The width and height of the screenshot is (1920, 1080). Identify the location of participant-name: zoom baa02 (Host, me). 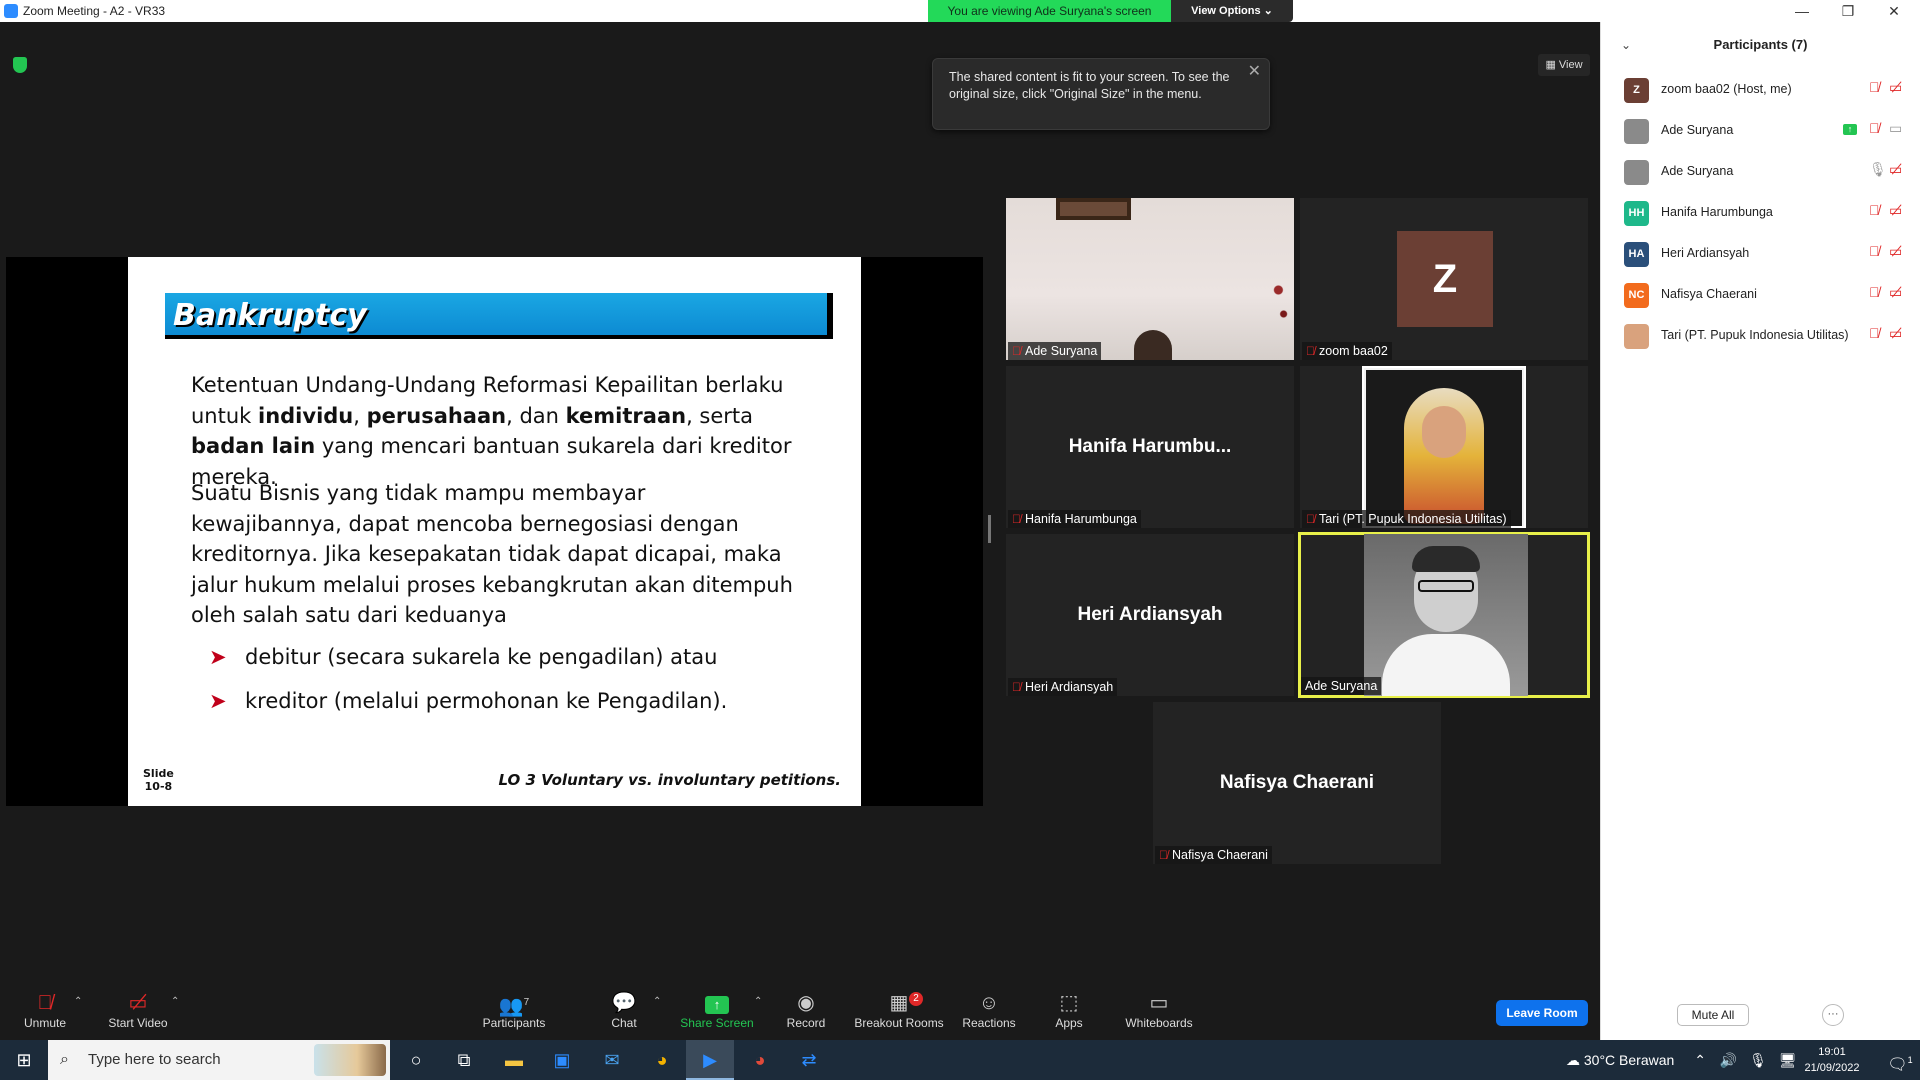
(1726, 89).